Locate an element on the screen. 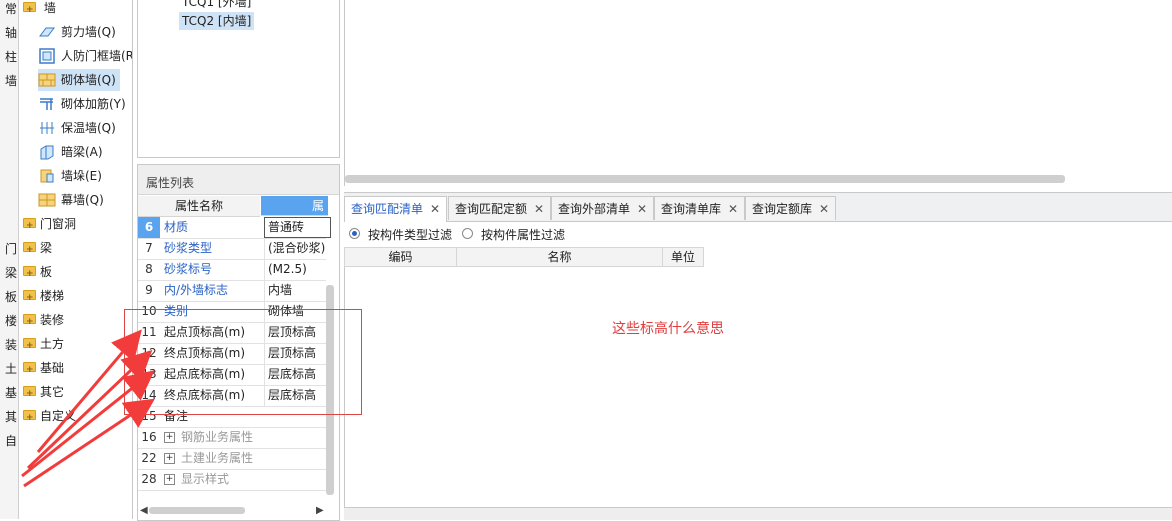 The image size is (1172, 521). annotation-arrows is located at coordinates (88, 408).